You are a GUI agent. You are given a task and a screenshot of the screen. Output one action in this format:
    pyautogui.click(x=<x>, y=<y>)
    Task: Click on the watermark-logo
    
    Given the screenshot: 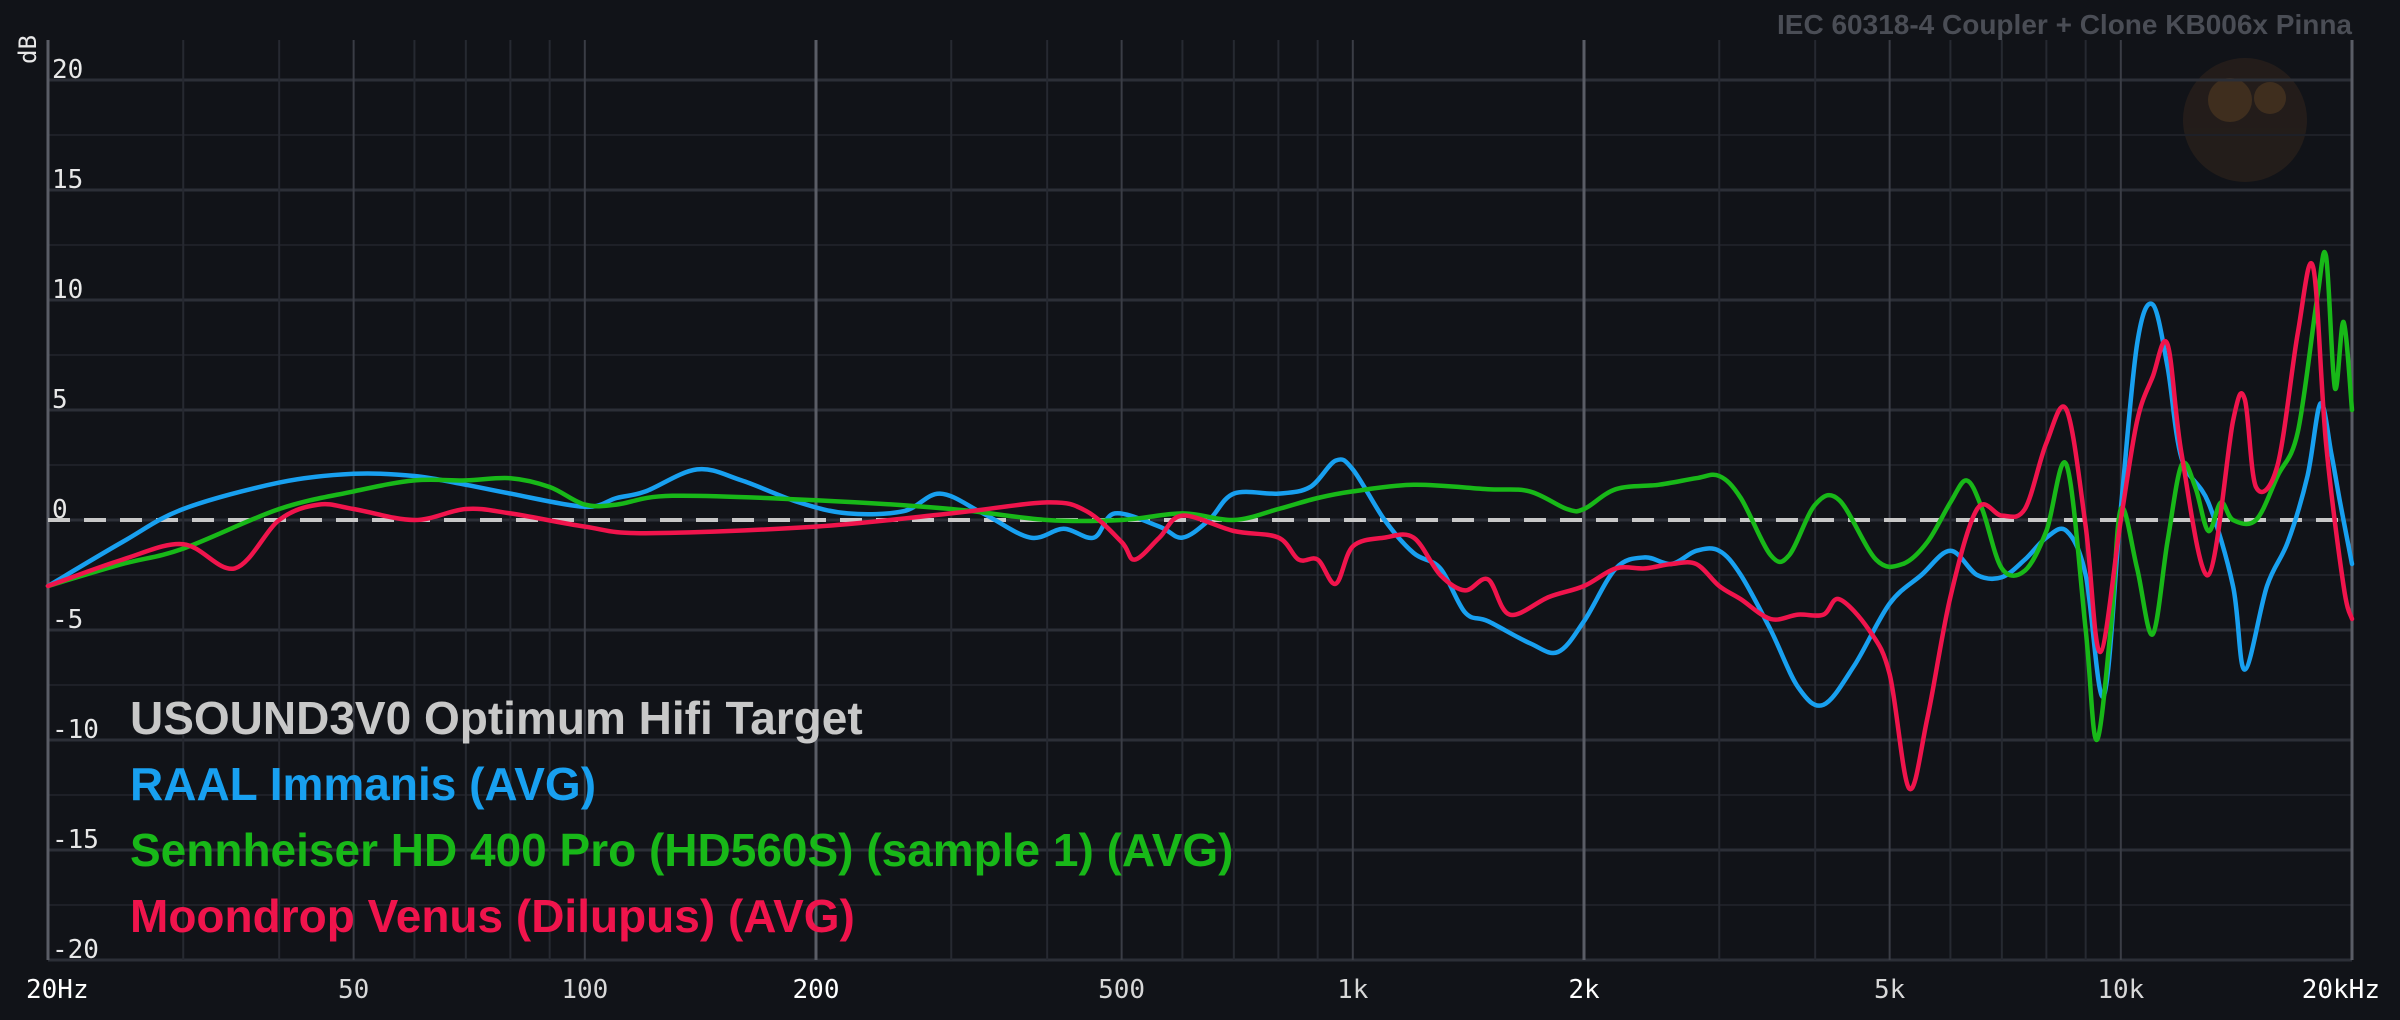 What is the action you would take?
    pyautogui.click(x=2245, y=120)
    